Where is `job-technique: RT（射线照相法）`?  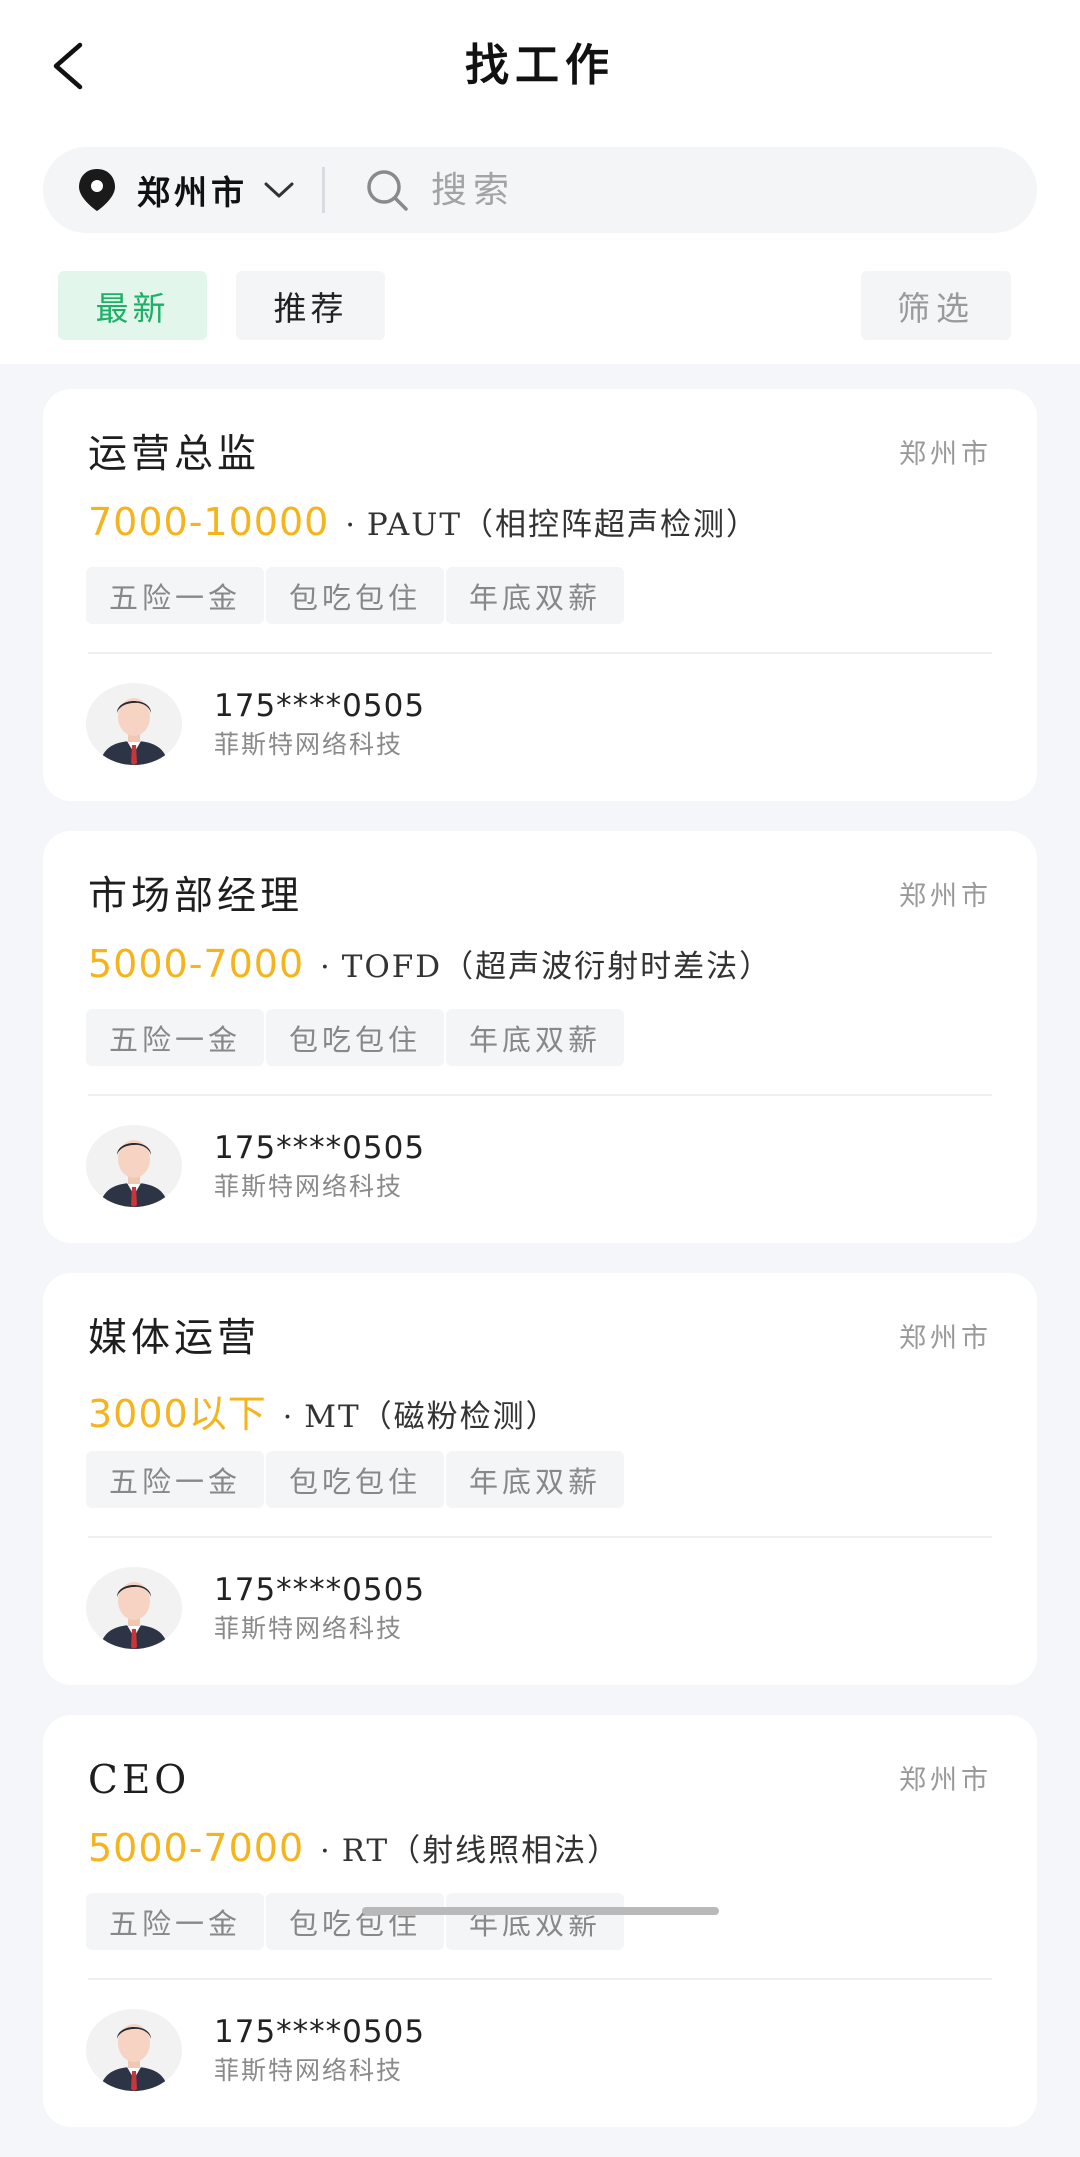
job-technique: RT（射线照相法） is located at coordinates (481, 1851).